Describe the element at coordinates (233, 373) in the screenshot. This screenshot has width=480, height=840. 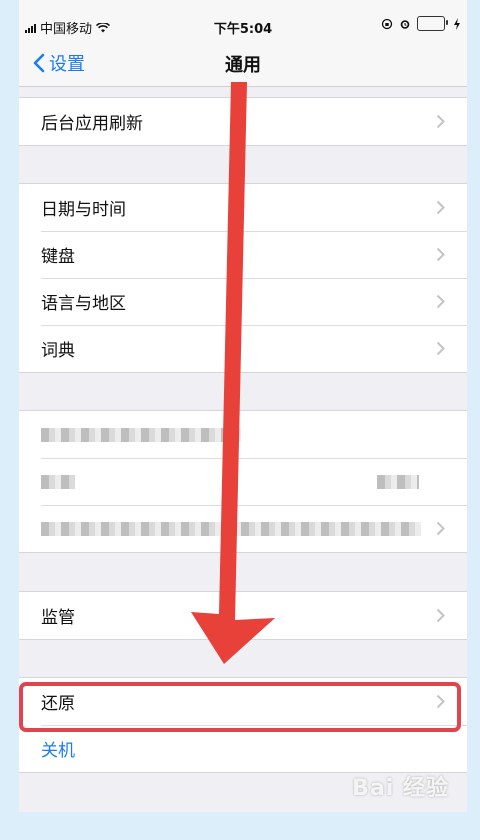
I see `red-arrow-annotation` at that location.